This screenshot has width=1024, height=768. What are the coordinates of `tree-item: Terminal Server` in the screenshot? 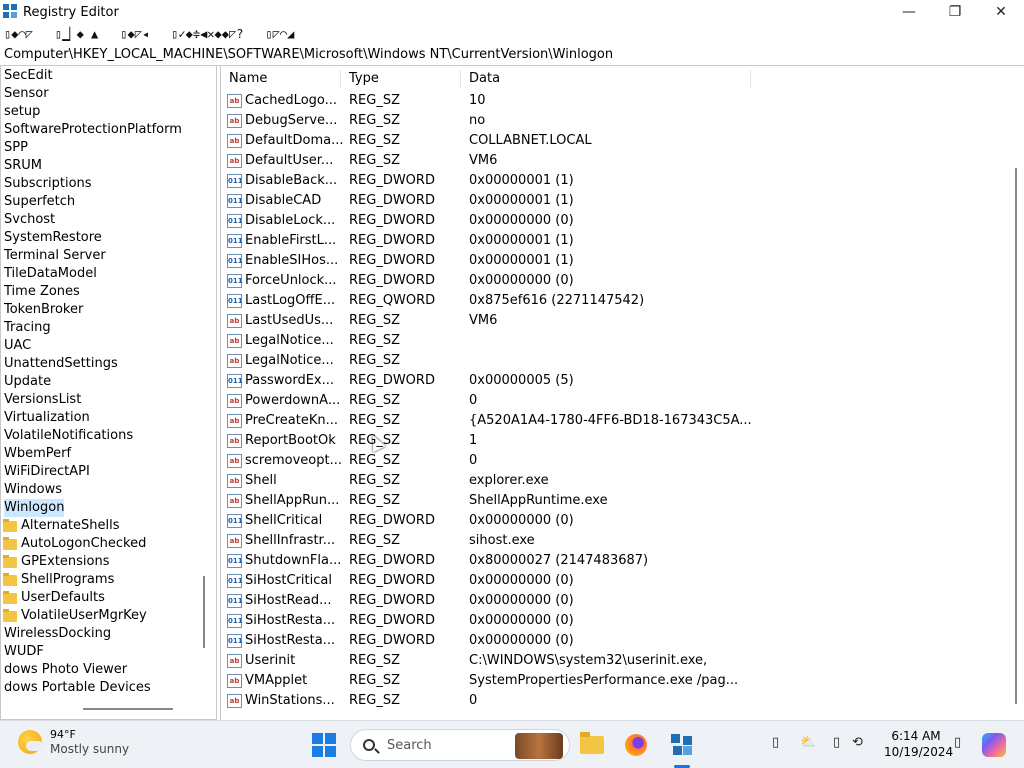 It's located at (55, 256).